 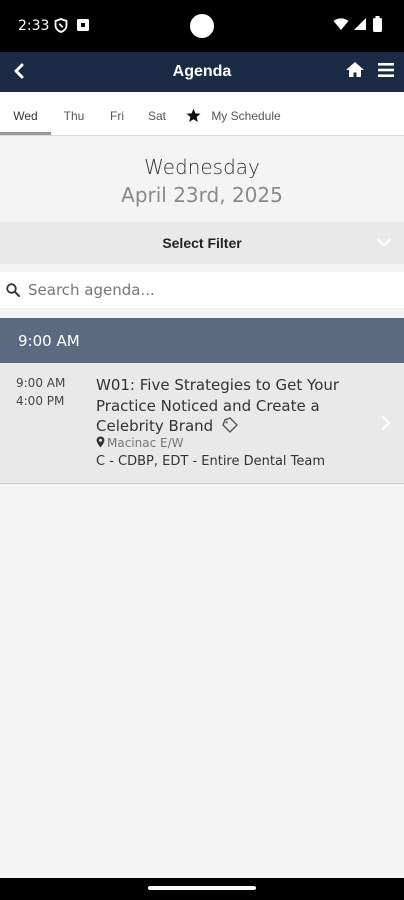 I want to click on chevron-right-icon, so click(x=386, y=423).